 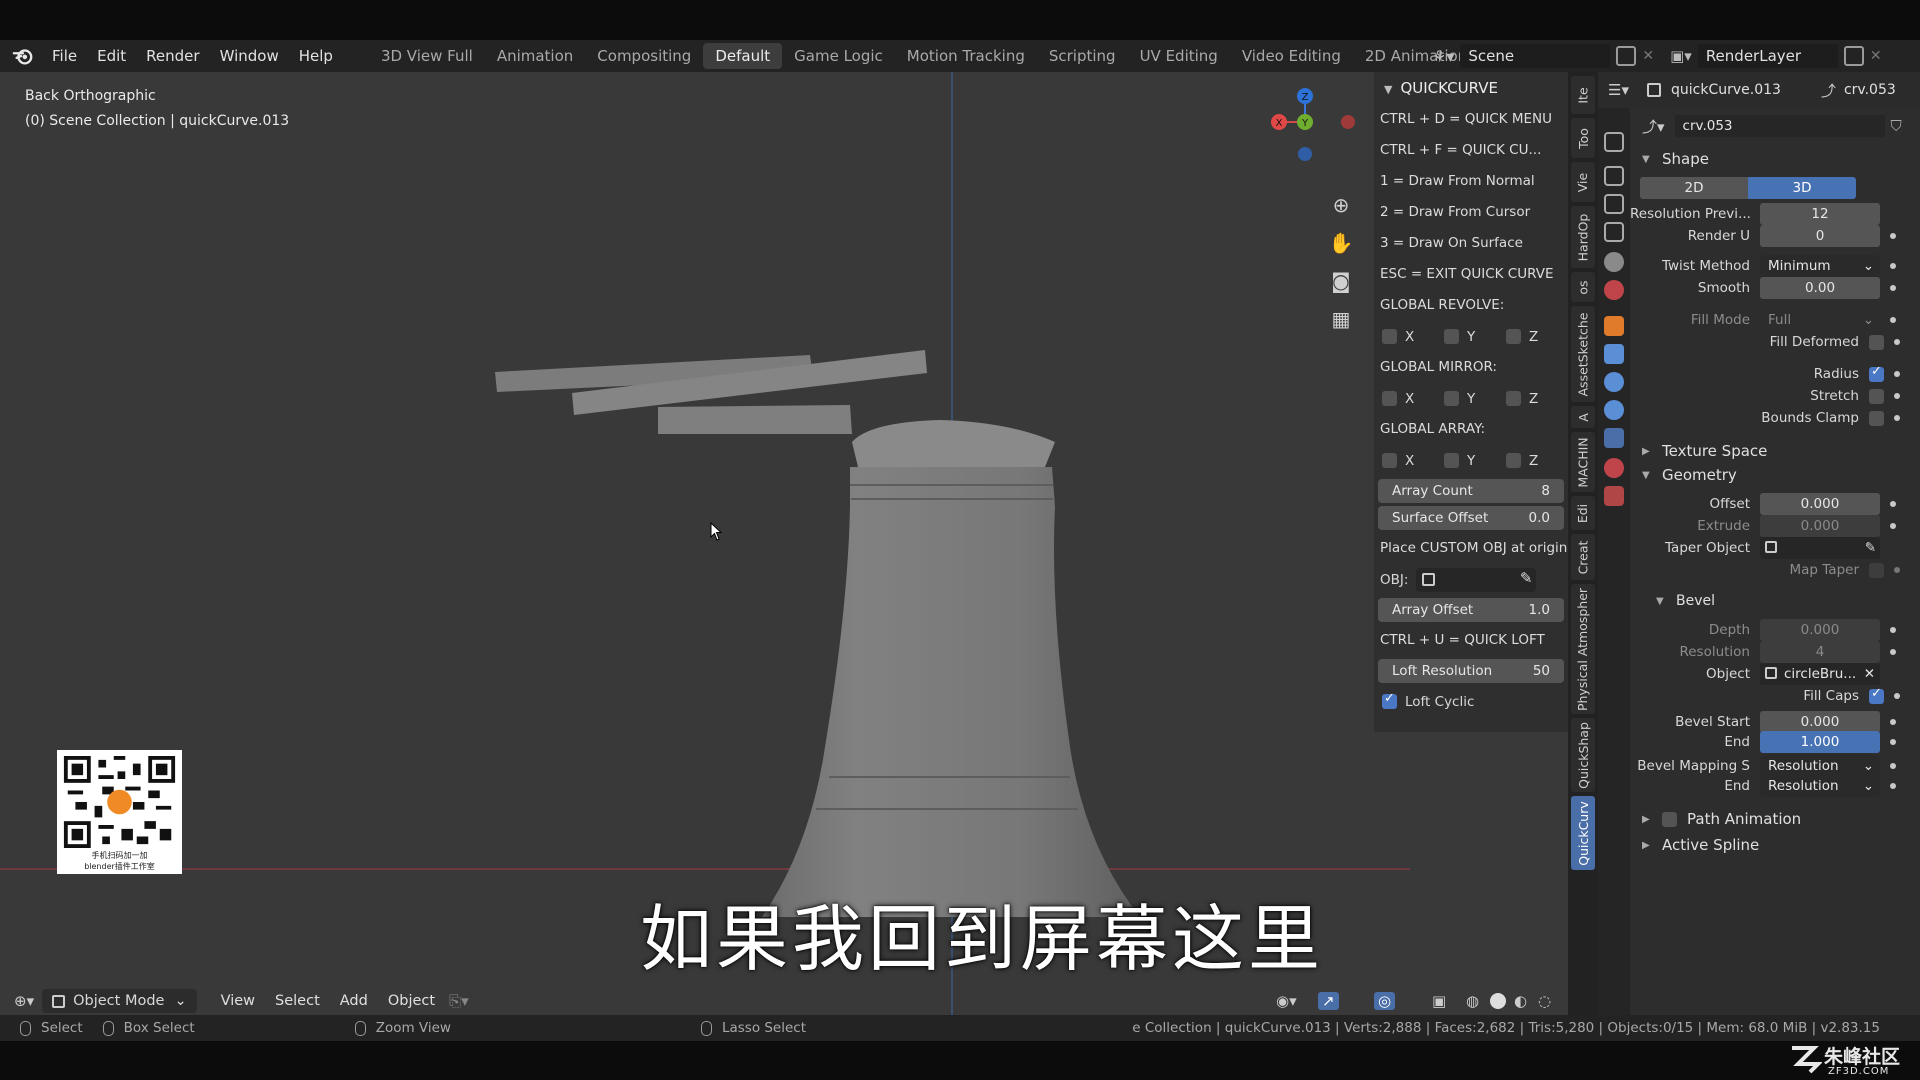 What do you see at coordinates (1876, 56) in the screenshot?
I see `delete-view-layer-icon: ✕` at bounding box center [1876, 56].